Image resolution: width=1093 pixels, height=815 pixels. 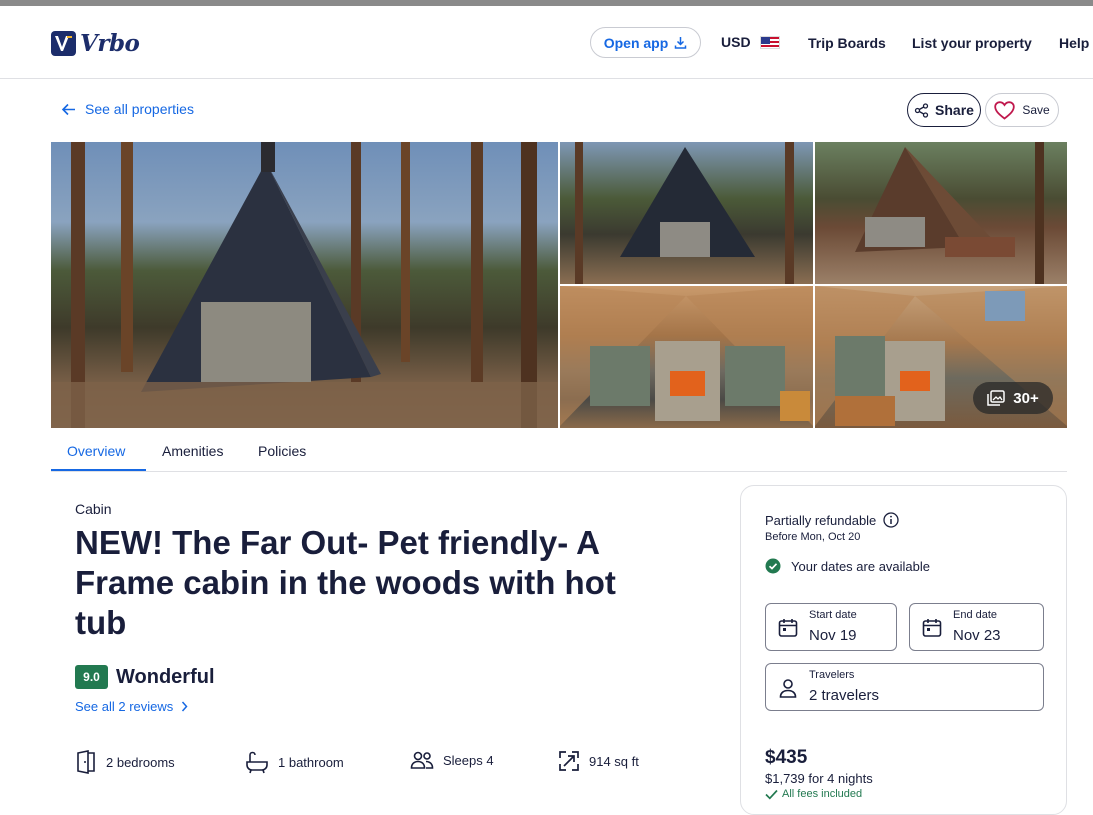 What do you see at coordinates (686, 213) in the screenshot?
I see `gallery-photo-exterior-front` at bounding box center [686, 213].